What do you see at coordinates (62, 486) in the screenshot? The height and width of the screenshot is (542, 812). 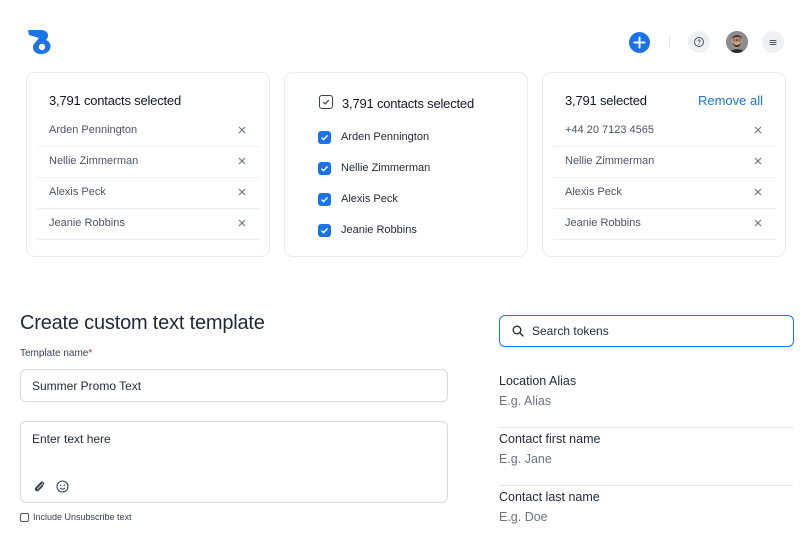 I see `emoji-icon` at bounding box center [62, 486].